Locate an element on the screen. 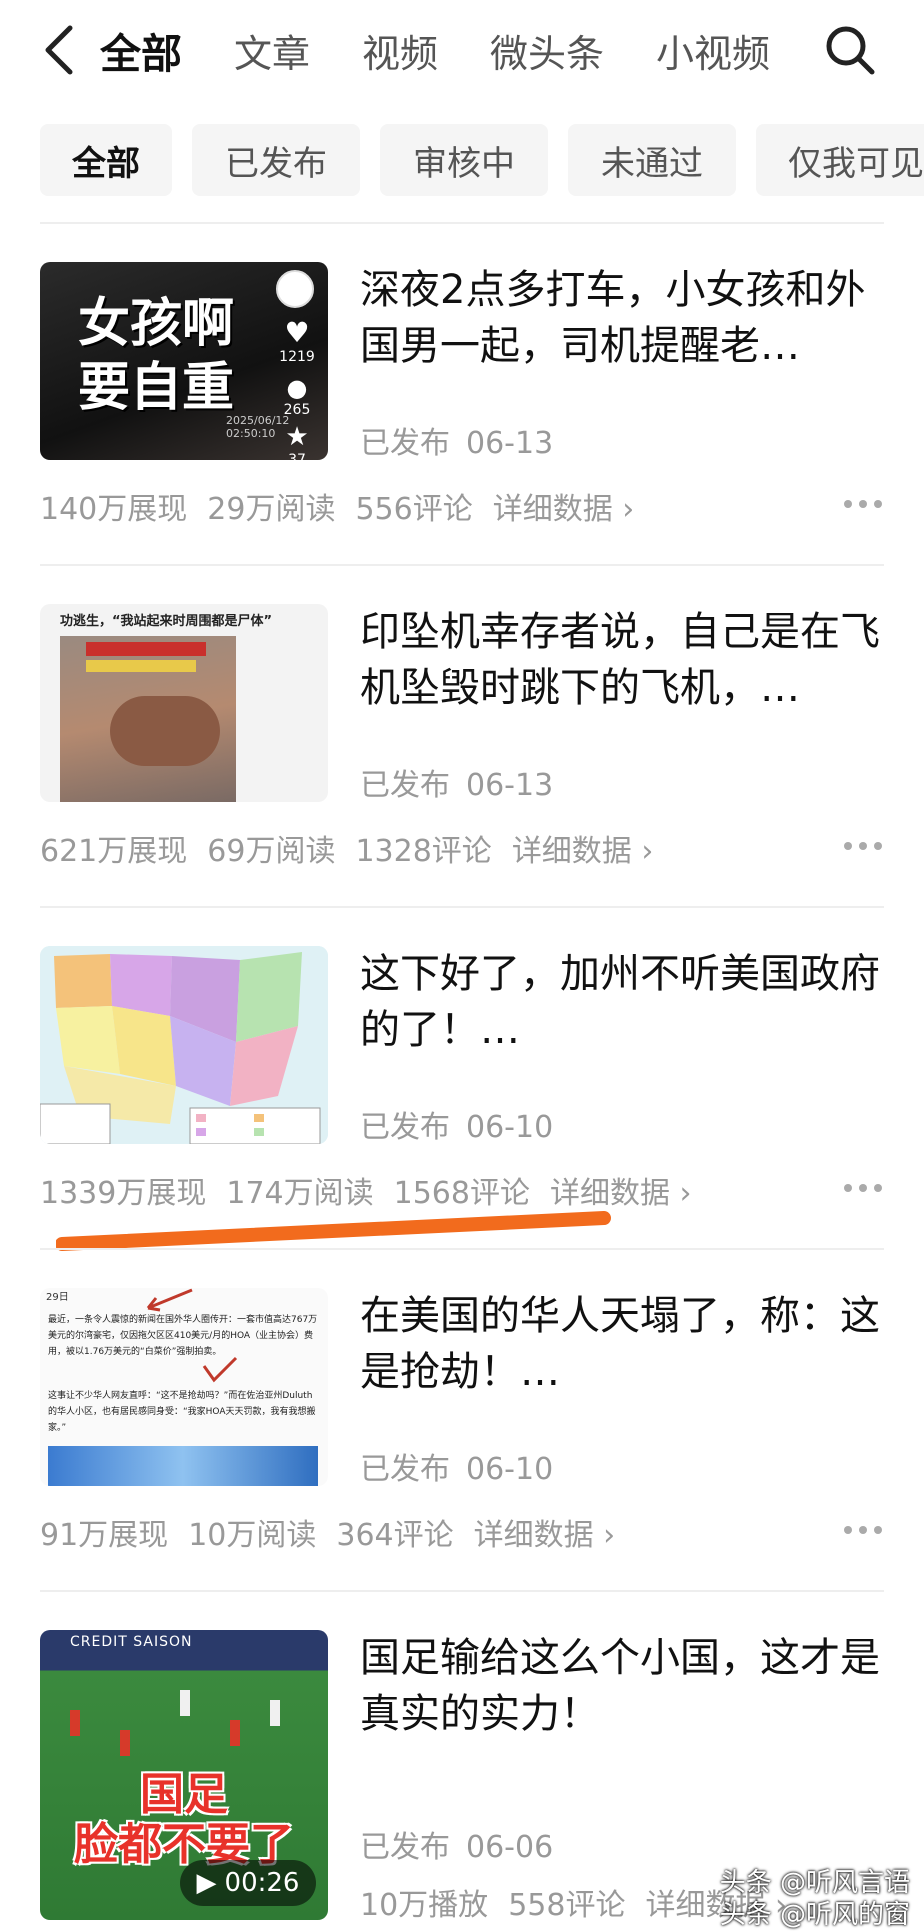  filter-private: 仅我可见 is located at coordinates (840, 160).